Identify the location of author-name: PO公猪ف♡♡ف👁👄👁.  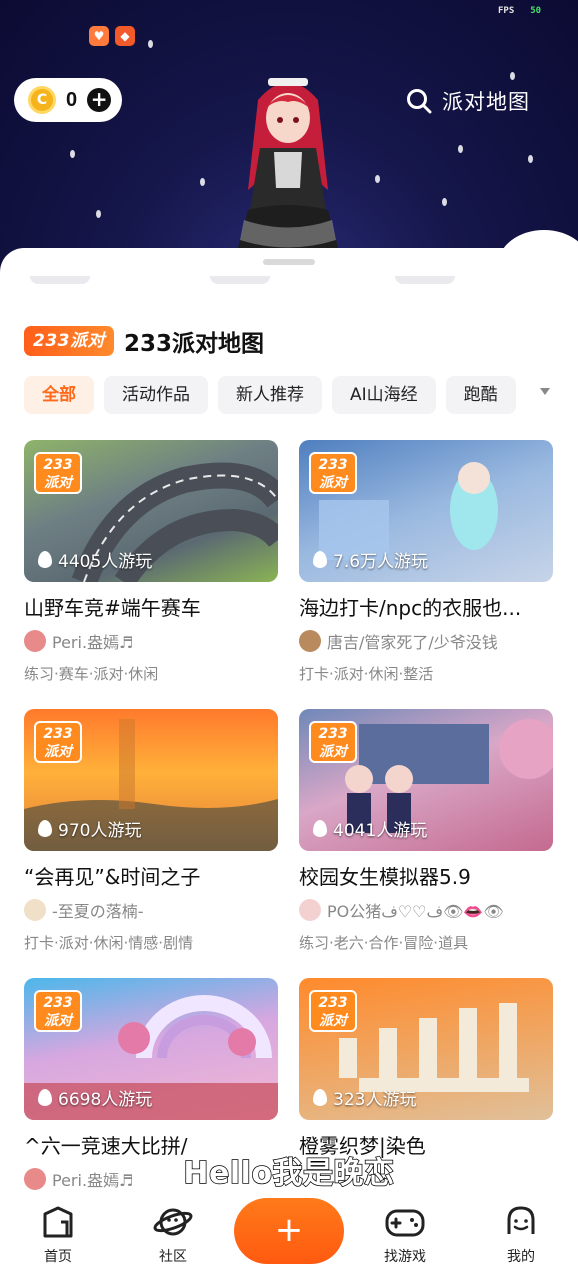
(415, 911).